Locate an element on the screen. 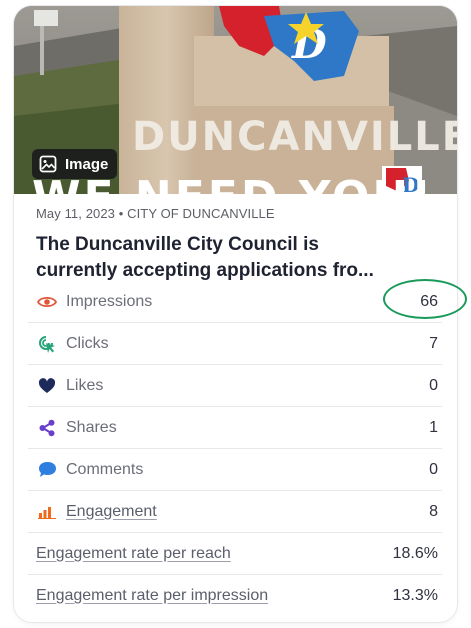  engagement-link: Engagement is located at coordinates (111, 512).